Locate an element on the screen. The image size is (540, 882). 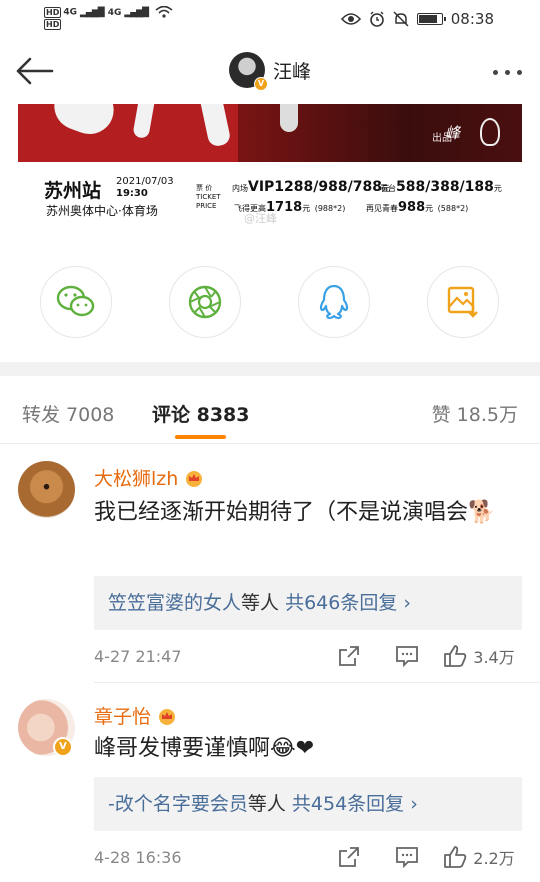
post-header: V 汪峰 is located at coordinates (270, 72).